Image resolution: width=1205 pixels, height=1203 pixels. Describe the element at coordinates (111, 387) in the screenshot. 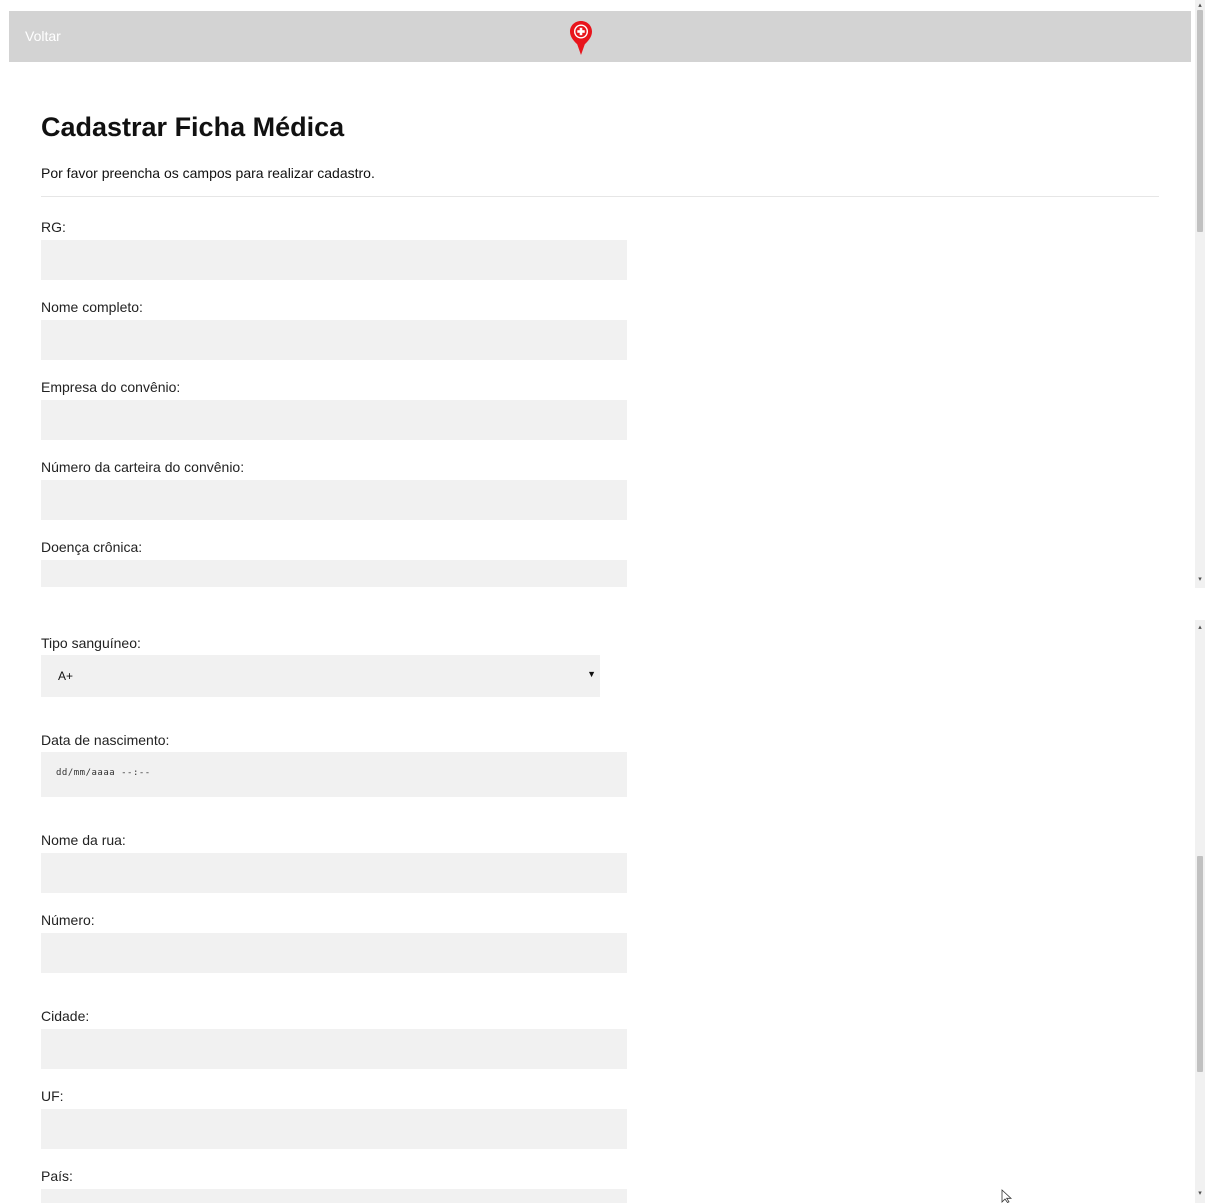

I see `empresa-convenio-label: Empresa do convênio:` at that location.